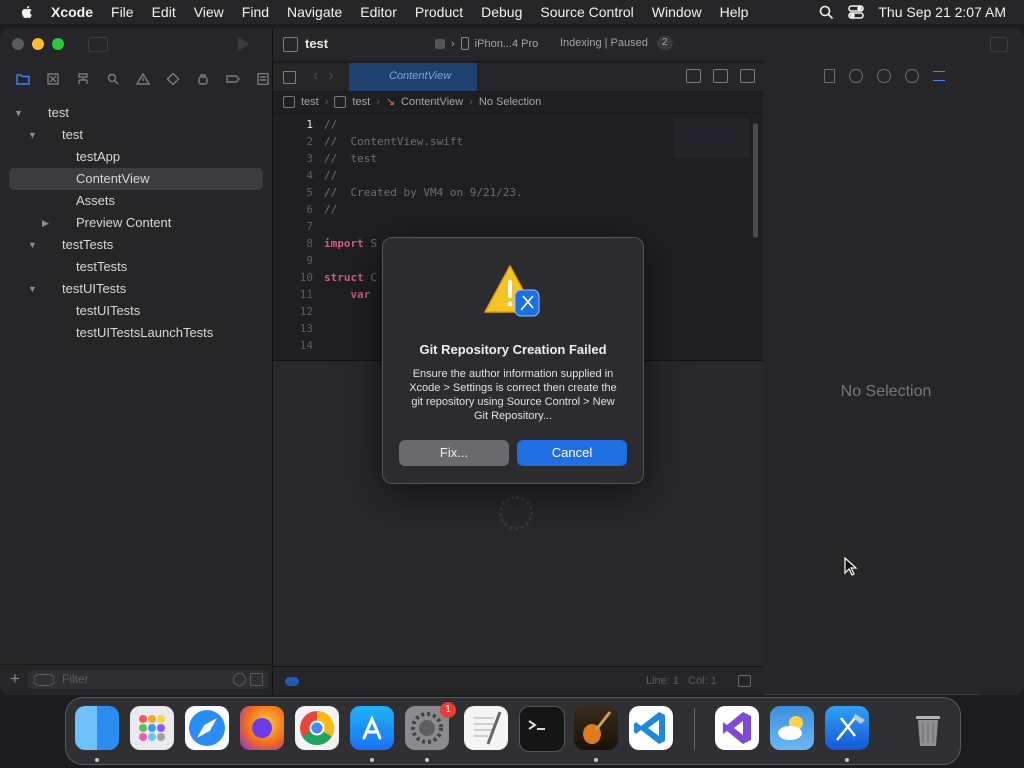 The image size is (1024, 768). I want to click on tree-row-file: testTests, so click(136, 267).